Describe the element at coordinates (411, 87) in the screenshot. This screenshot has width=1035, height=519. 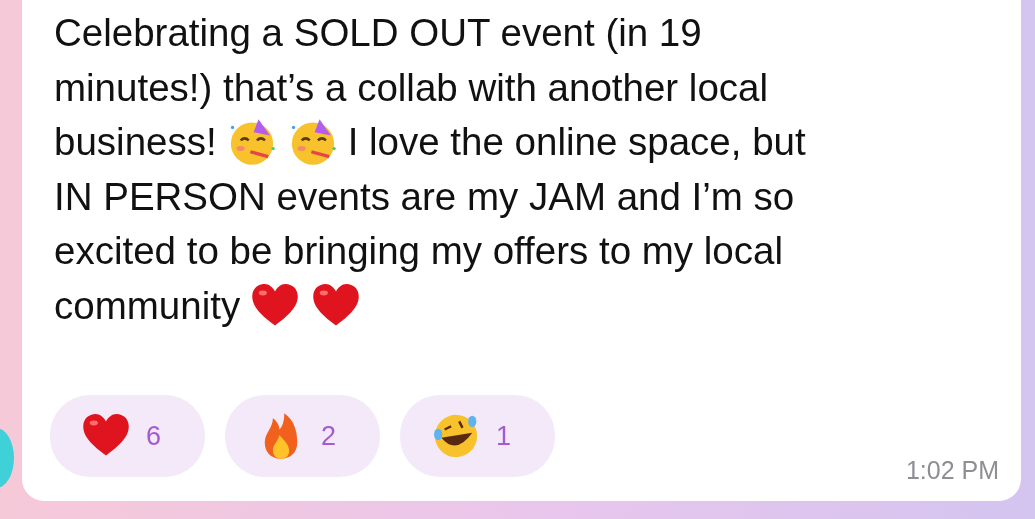
I see `message-text: minutes!) that’s a collab with another local` at that location.